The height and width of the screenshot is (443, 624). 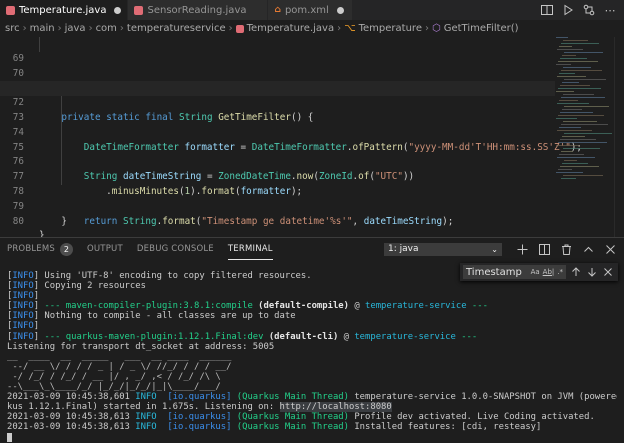 What do you see at coordinates (176, 28) in the screenshot?
I see `breadcrumb-item: temperatureservice` at bounding box center [176, 28].